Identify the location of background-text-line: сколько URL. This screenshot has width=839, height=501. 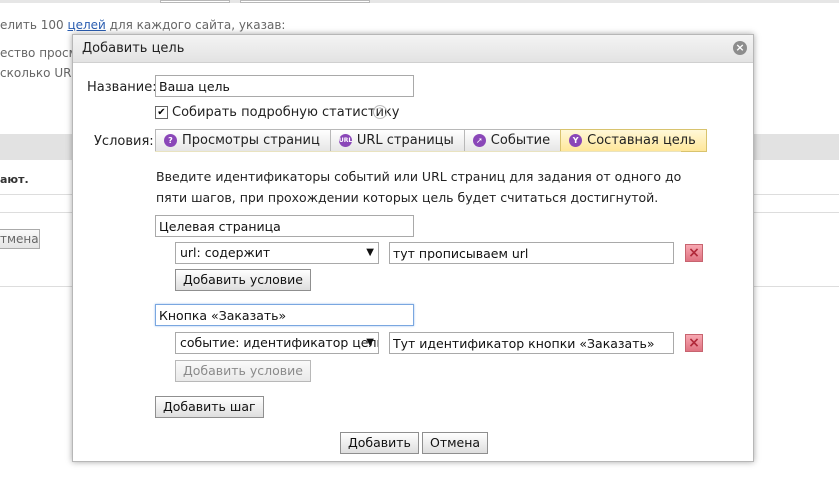
(39, 73).